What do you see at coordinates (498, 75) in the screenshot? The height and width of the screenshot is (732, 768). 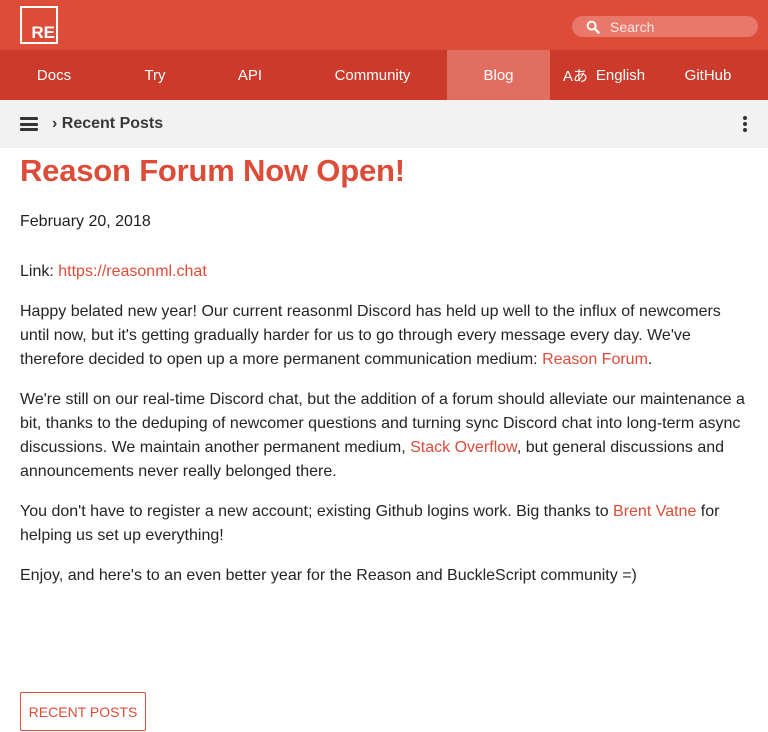 I see `nav-blog: Blog` at bounding box center [498, 75].